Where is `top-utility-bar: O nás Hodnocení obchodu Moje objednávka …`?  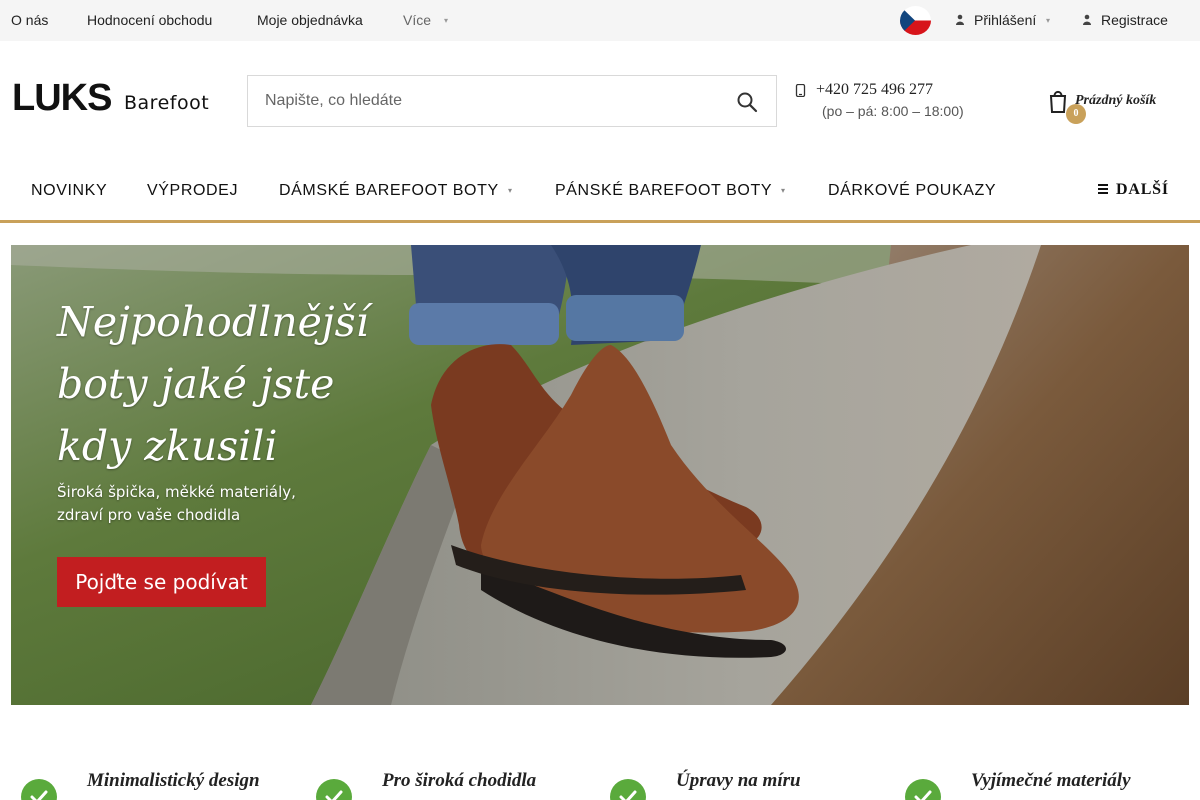 top-utility-bar: O nás Hodnocení obchodu Moje objednávka … is located at coordinates (600, 20).